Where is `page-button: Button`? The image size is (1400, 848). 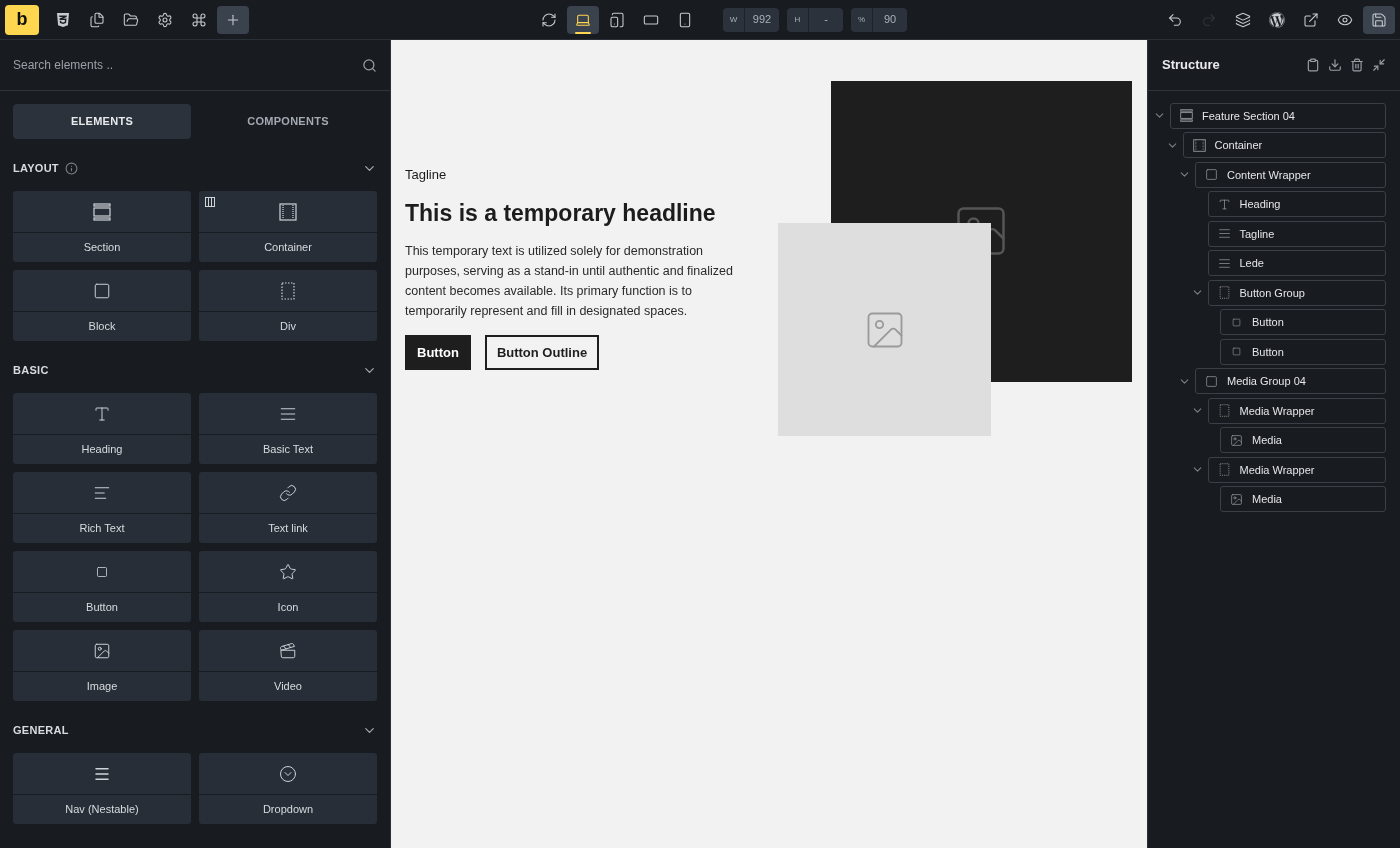
page-button: Button is located at coordinates (438, 353).